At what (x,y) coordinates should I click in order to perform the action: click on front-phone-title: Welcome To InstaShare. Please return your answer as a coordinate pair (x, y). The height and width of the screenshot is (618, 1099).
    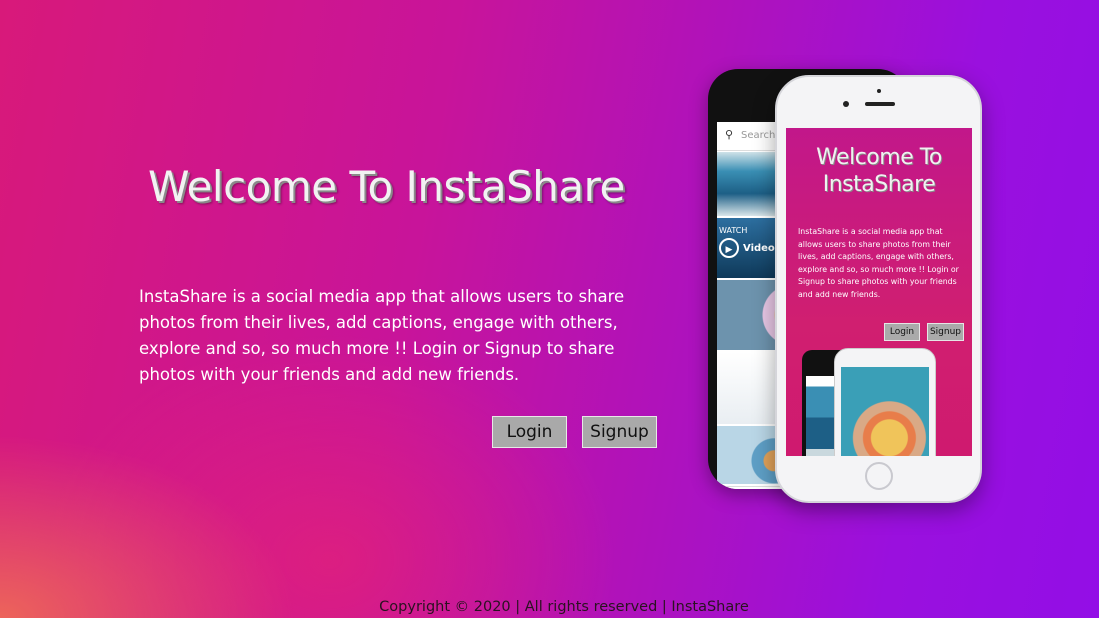
    Looking at the image, I should click on (879, 171).